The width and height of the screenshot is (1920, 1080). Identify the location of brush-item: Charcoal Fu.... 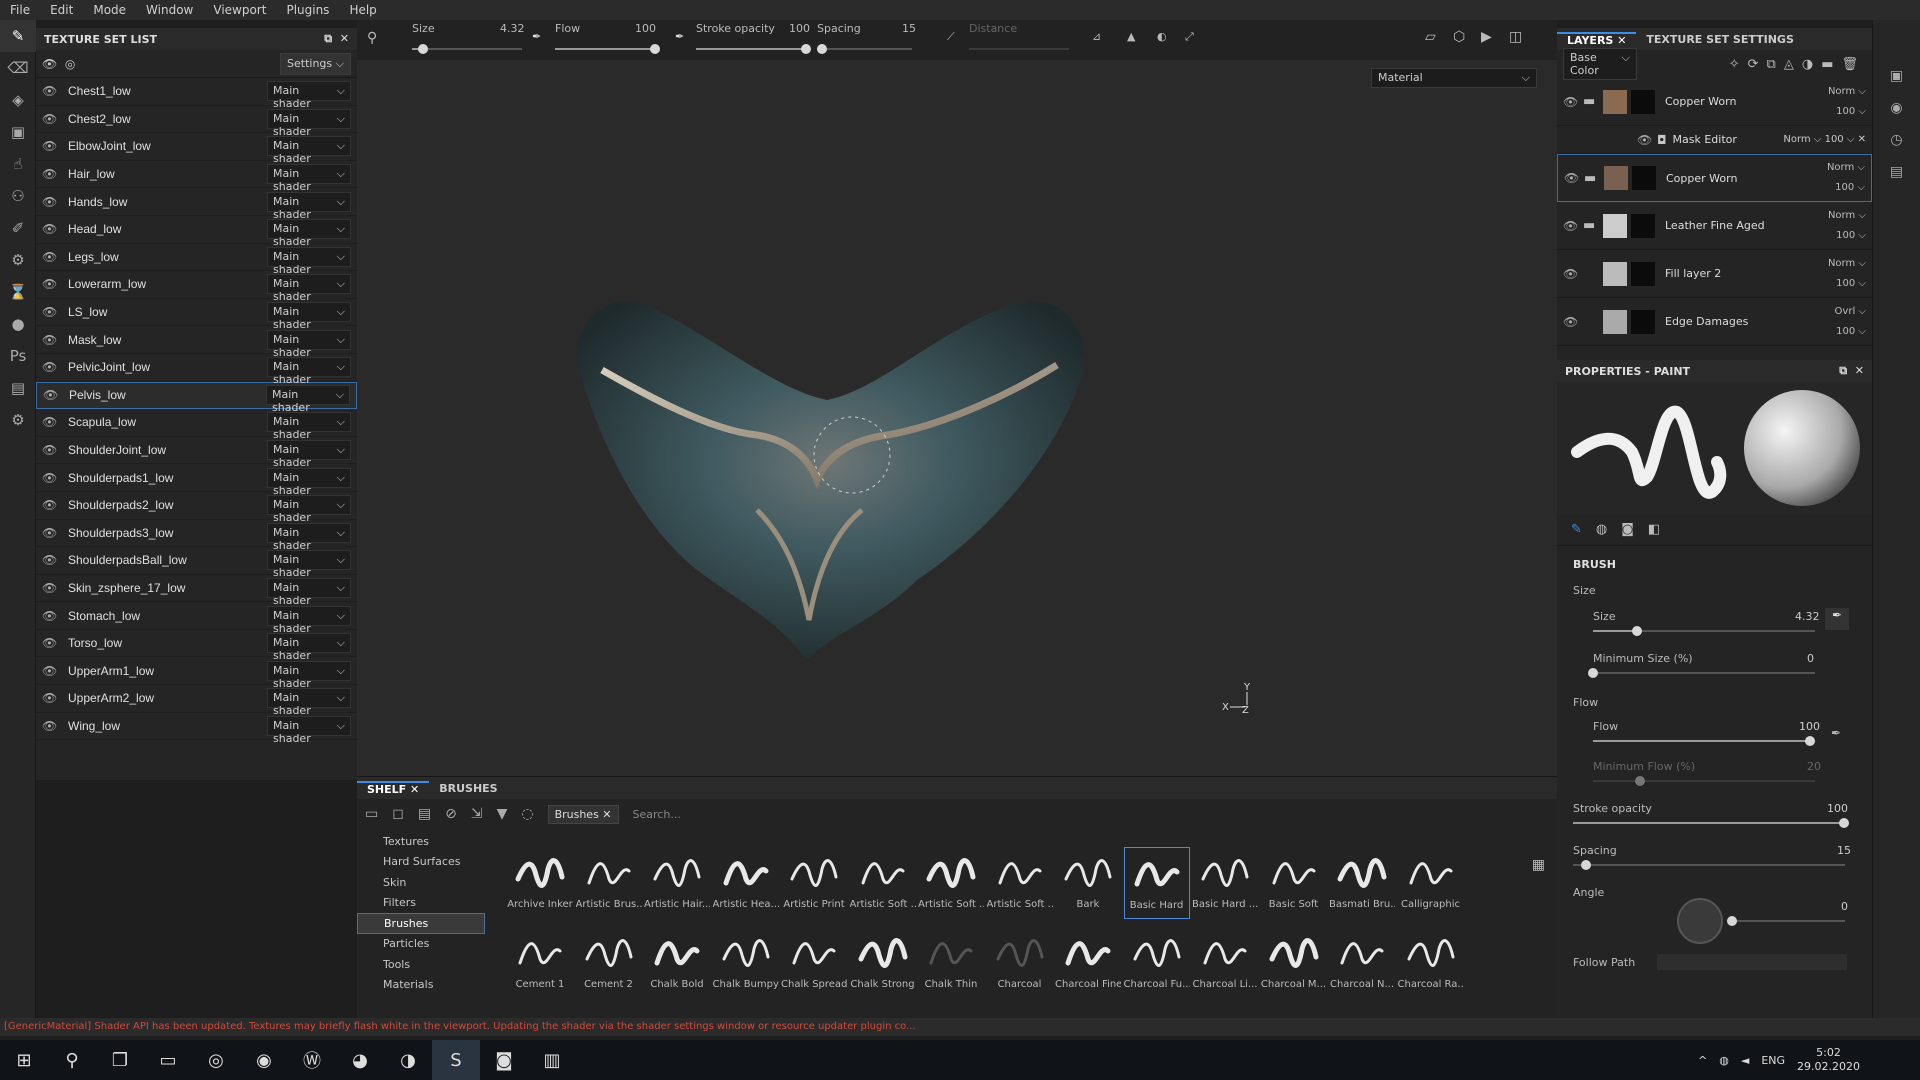
(1157, 963).